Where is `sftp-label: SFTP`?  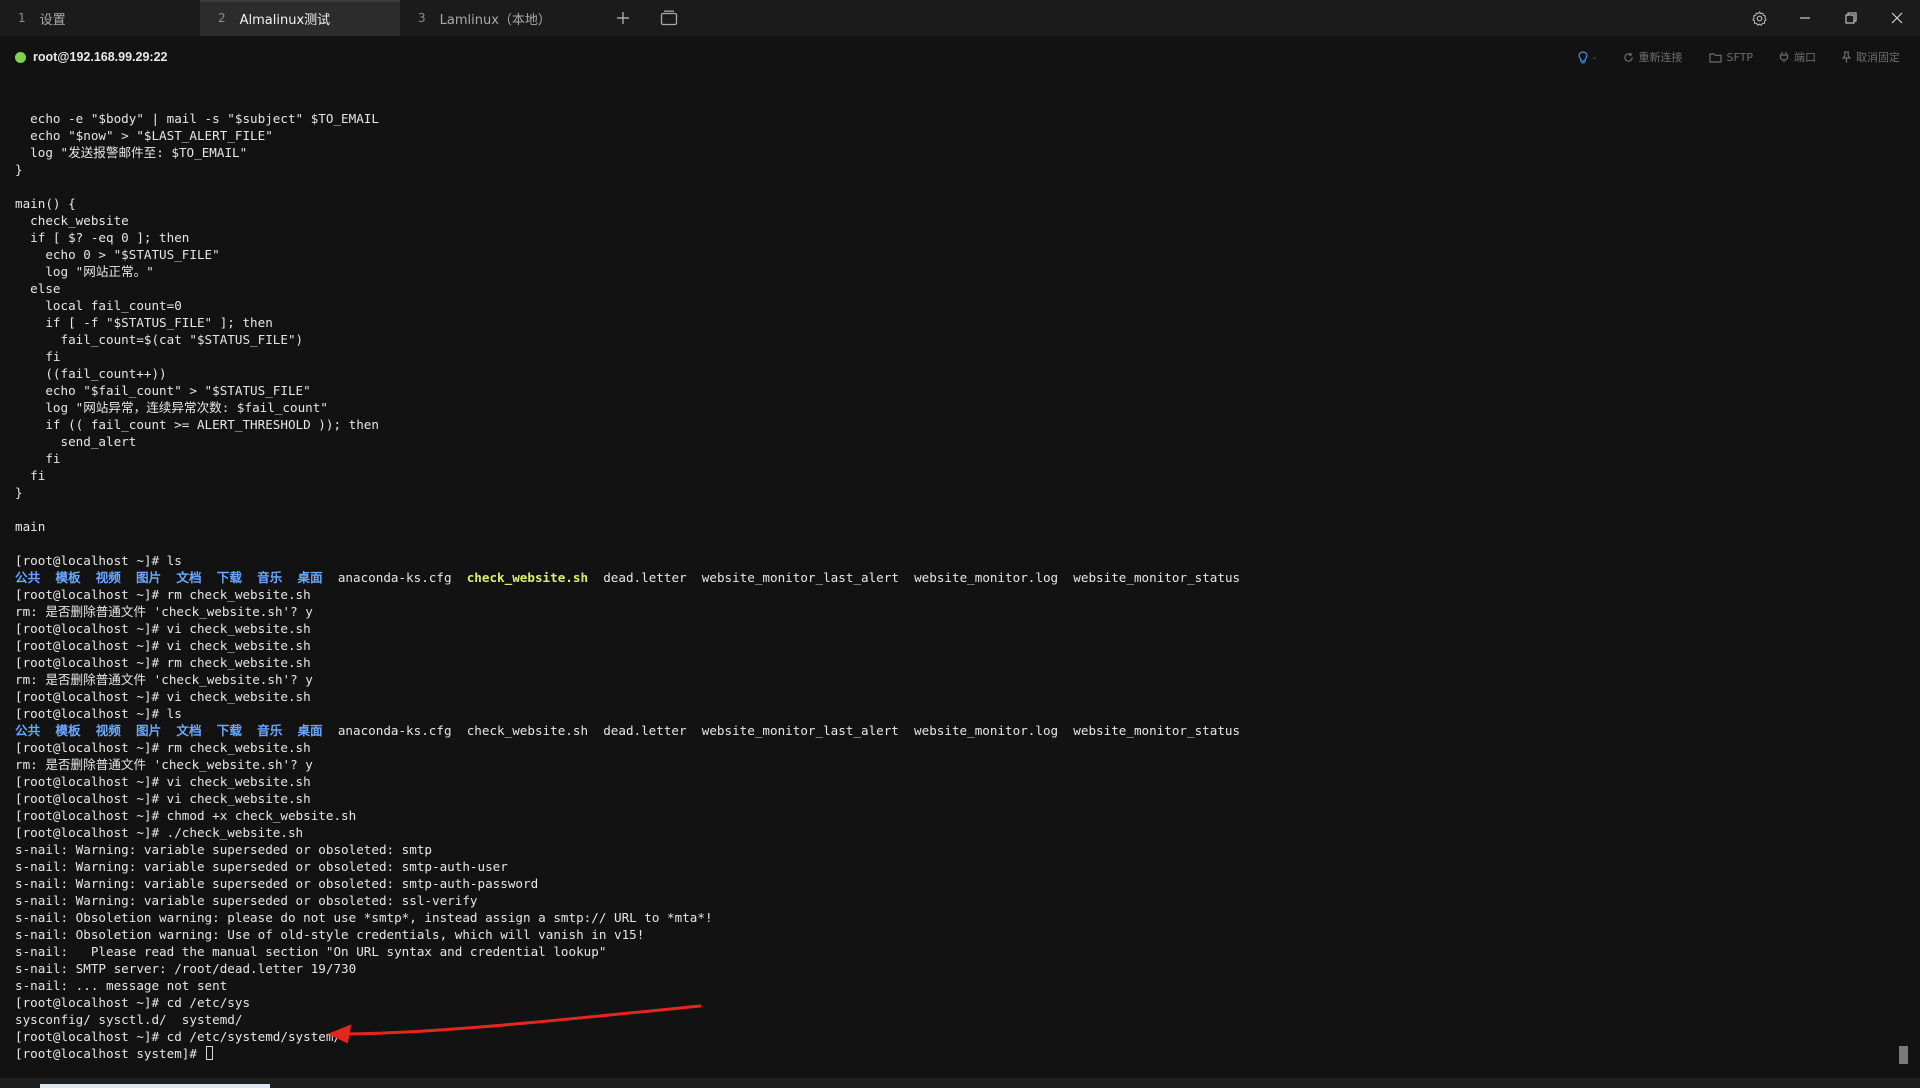
sftp-label: SFTP is located at coordinates (1739, 57).